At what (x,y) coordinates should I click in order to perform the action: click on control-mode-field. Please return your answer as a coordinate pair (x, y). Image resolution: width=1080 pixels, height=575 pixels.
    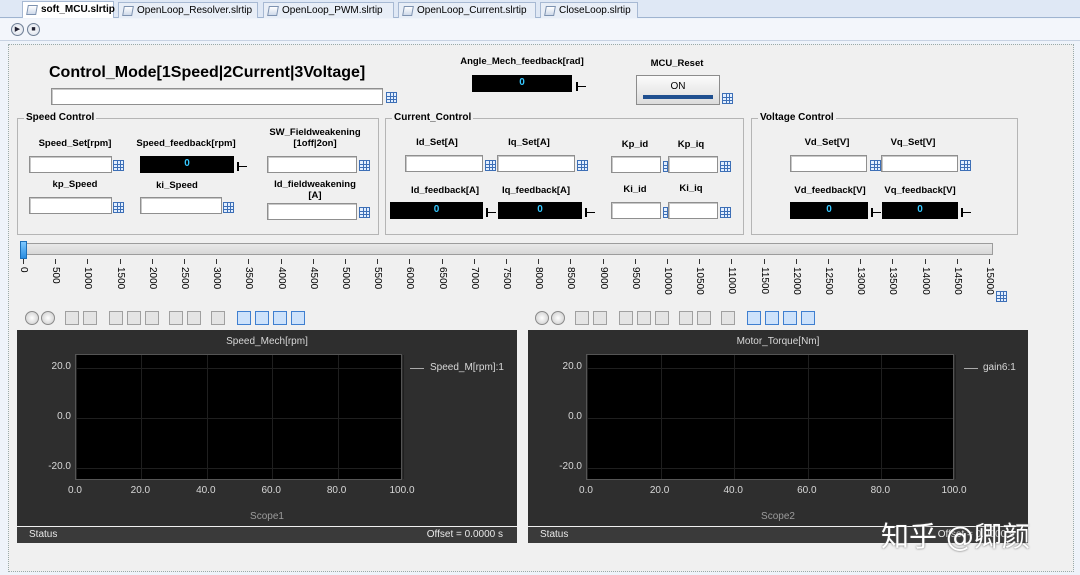
    Looking at the image, I should click on (217, 96).